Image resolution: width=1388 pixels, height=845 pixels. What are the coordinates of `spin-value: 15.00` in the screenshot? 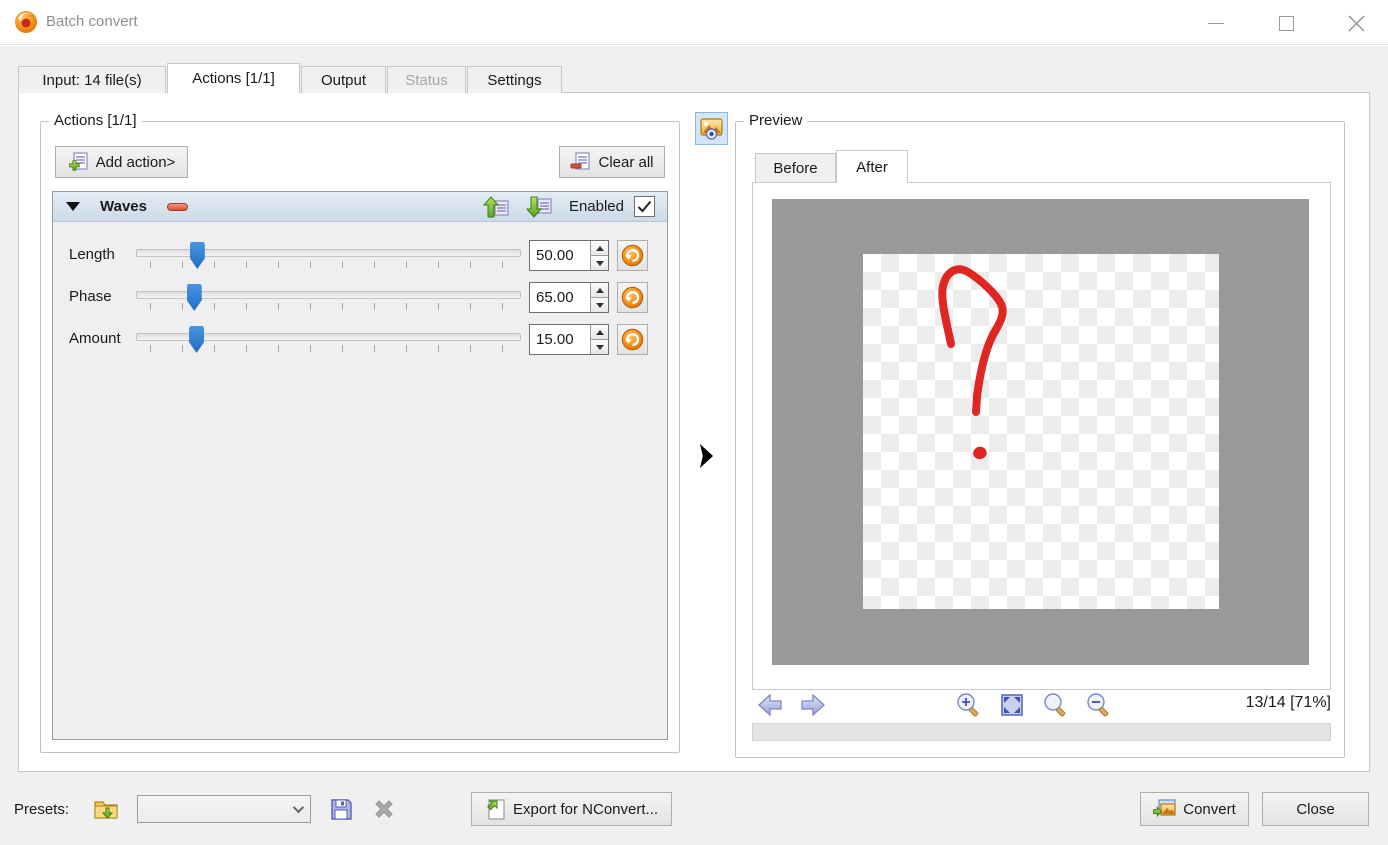 It's located at (560, 339).